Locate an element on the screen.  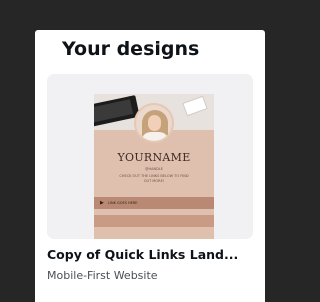
play-arrow-icon: ▶ is located at coordinates (102, 203).